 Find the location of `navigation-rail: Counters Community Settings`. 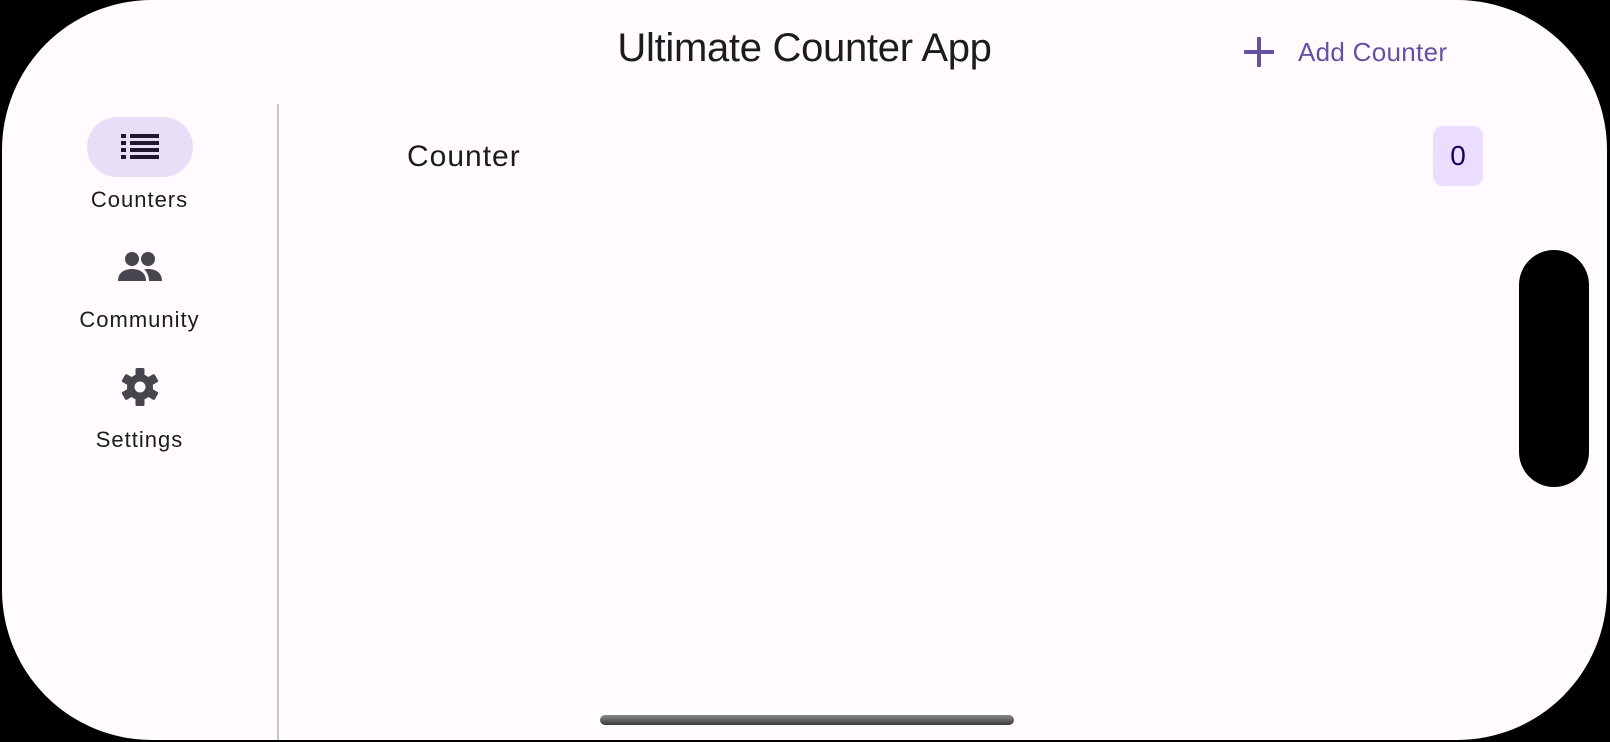

navigation-rail: Counters Community Settings is located at coordinates (139, 422).